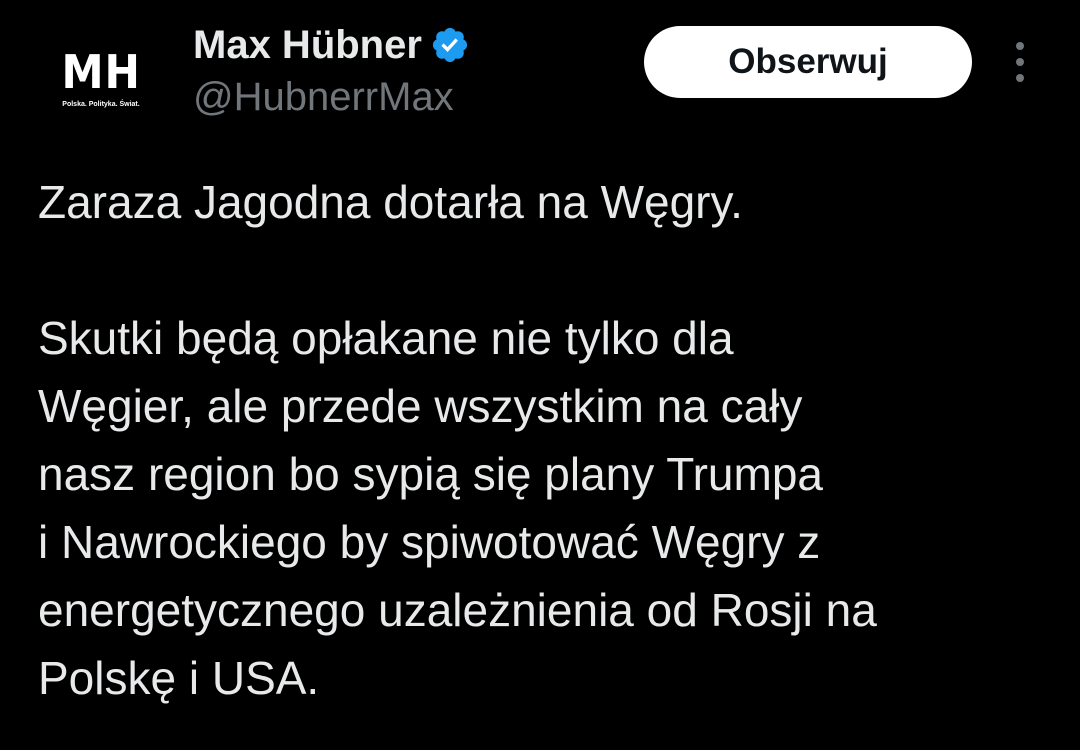  Describe the element at coordinates (808, 62) in the screenshot. I see `follow-button: Obserwuj` at that location.